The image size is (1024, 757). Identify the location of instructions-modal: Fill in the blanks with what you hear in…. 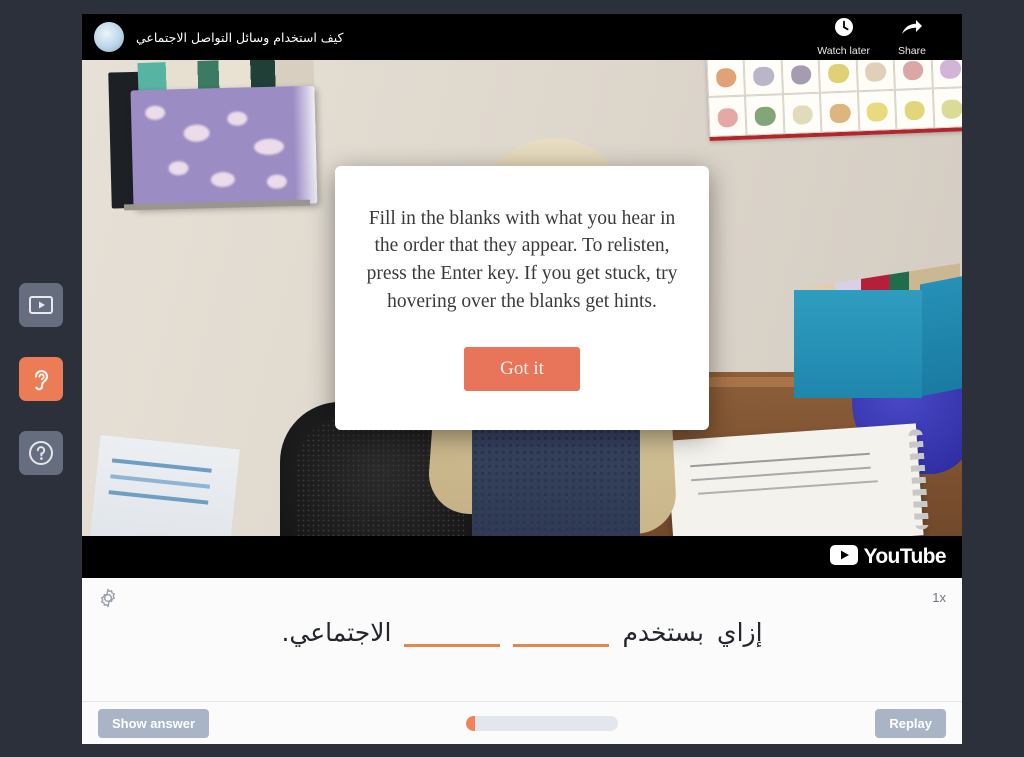
(522, 298).